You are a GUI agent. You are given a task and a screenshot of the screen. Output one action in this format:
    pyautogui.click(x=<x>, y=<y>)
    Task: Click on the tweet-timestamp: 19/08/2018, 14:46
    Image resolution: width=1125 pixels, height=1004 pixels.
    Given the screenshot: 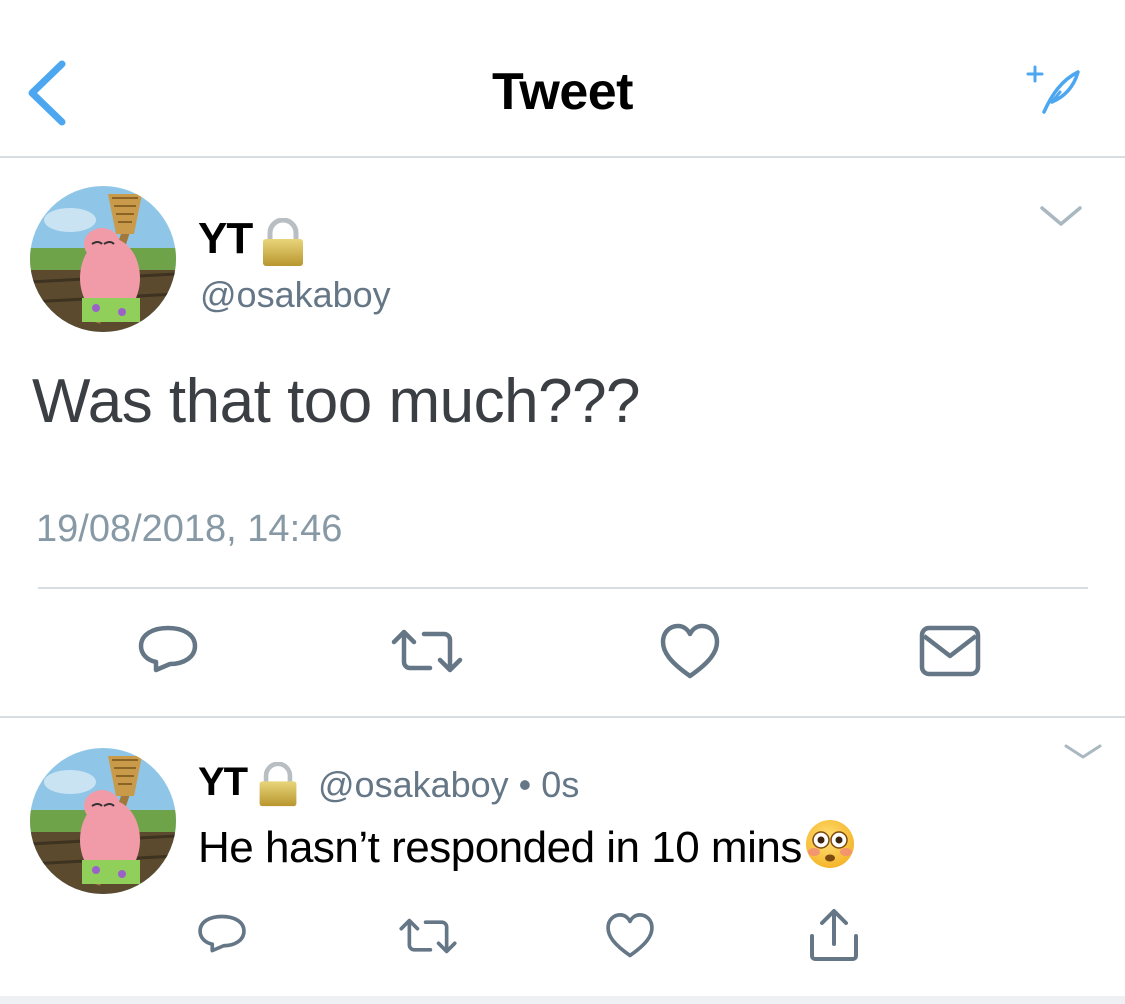 What is the action you would take?
    pyautogui.click(x=189, y=529)
    